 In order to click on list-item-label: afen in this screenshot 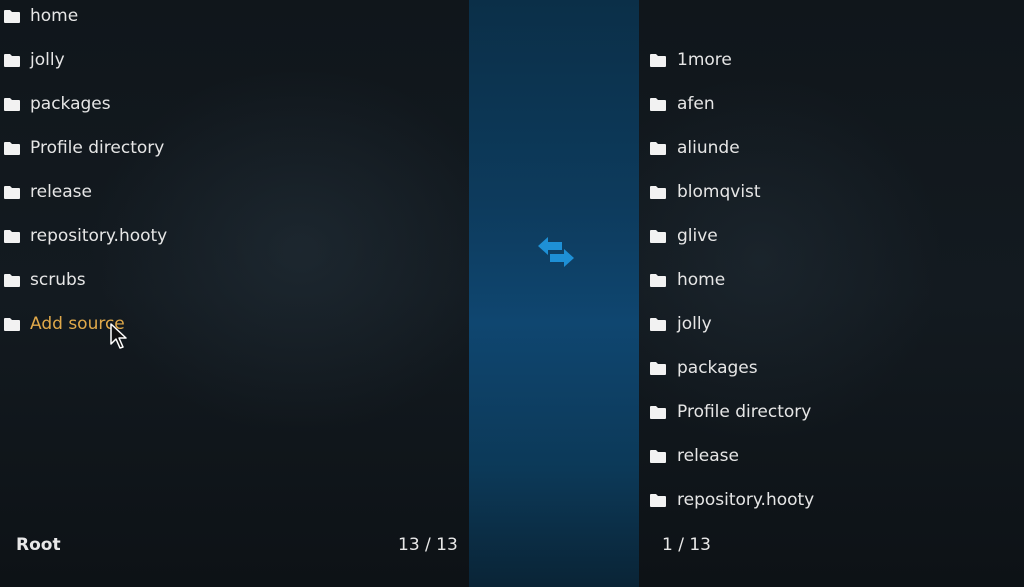, I will do `click(696, 104)`.